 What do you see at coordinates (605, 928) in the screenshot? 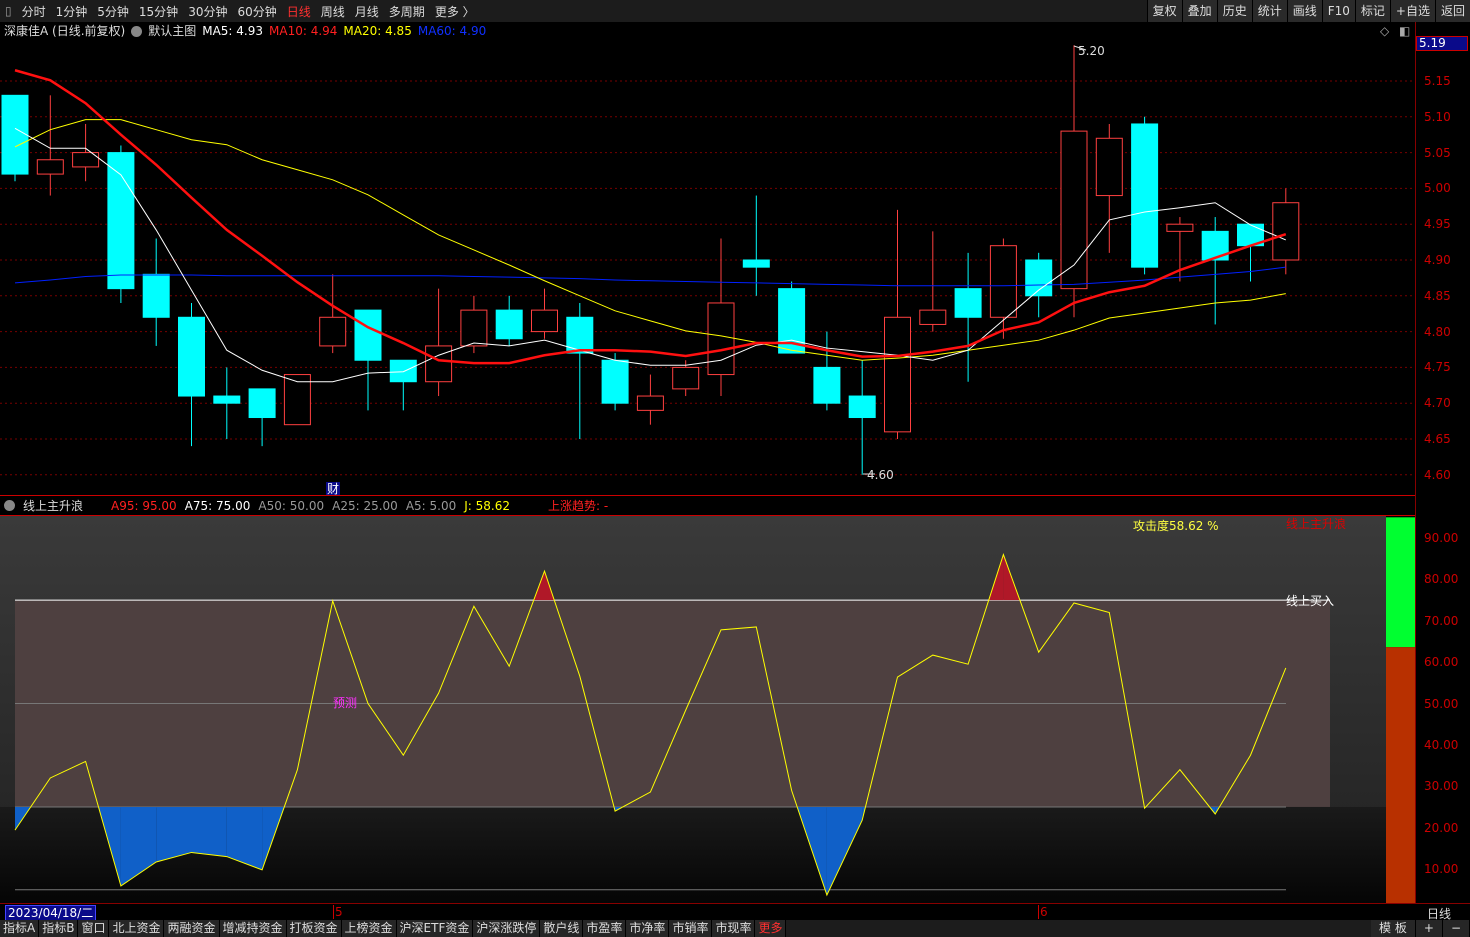
I see `bottom-tab-11: 市盈率` at bounding box center [605, 928].